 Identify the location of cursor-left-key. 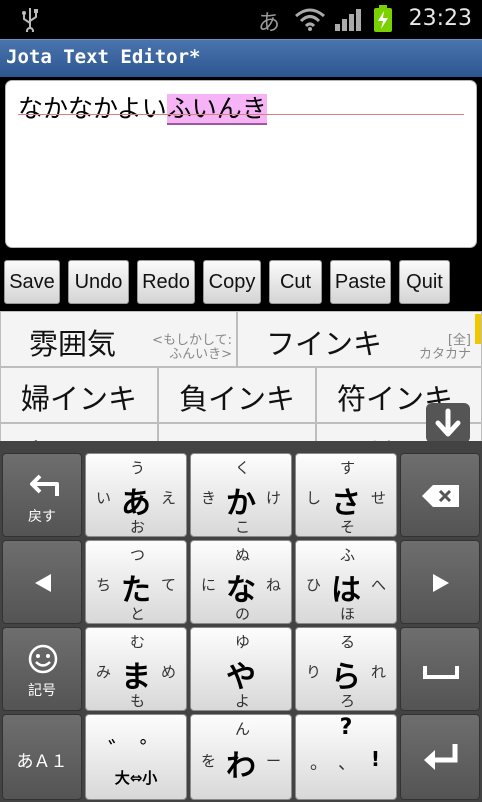
(42, 582).